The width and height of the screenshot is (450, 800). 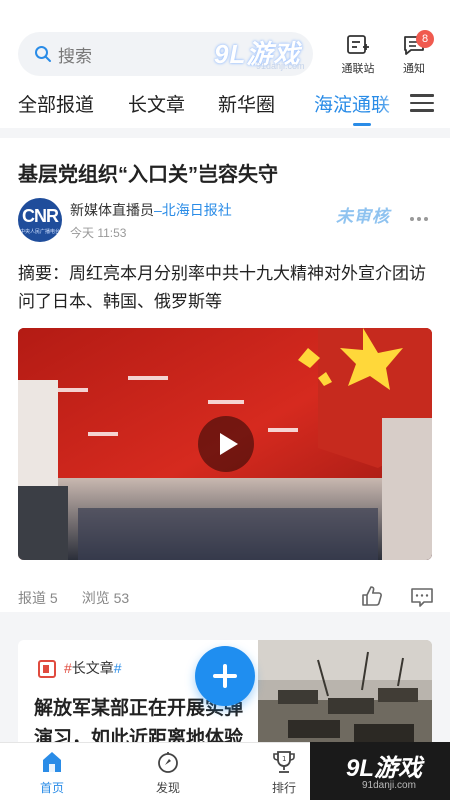 What do you see at coordinates (148, 172) in the screenshot?
I see `news-title: 基层党组织“入口关”岂容失守` at bounding box center [148, 172].